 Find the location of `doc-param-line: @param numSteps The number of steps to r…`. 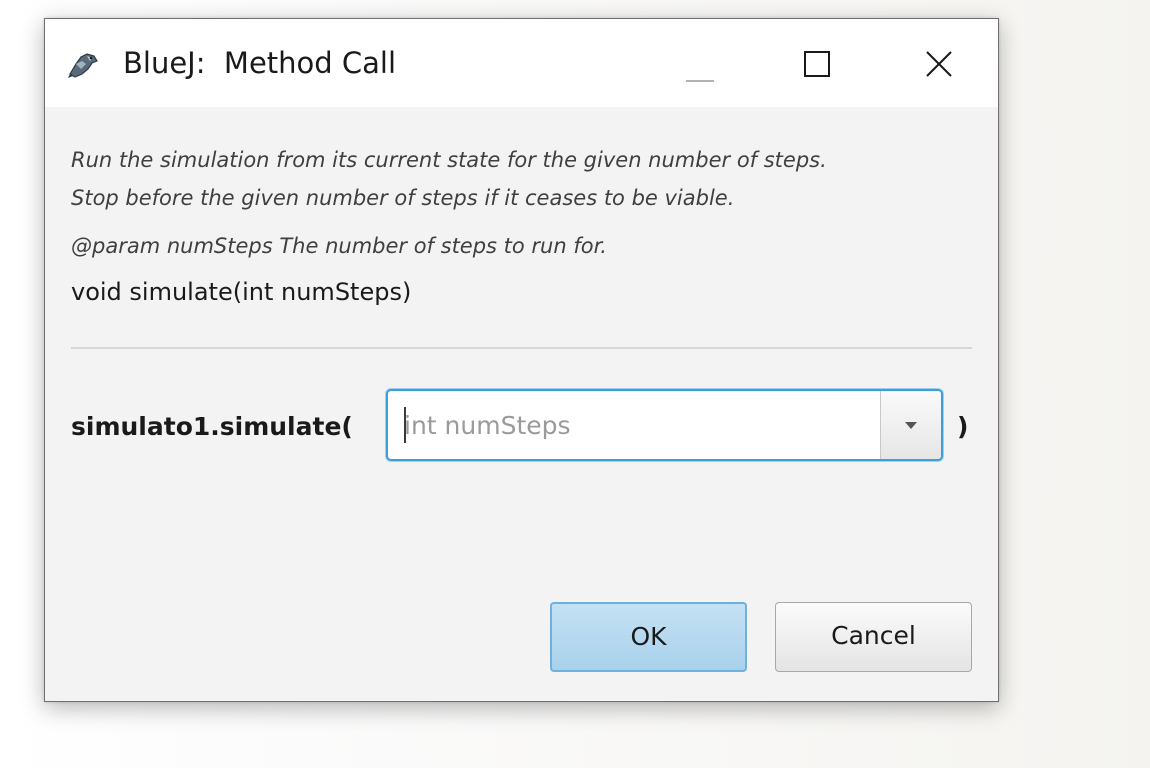

doc-param-line: @param numSteps The number of steps to r… is located at coordinates (339, 246).